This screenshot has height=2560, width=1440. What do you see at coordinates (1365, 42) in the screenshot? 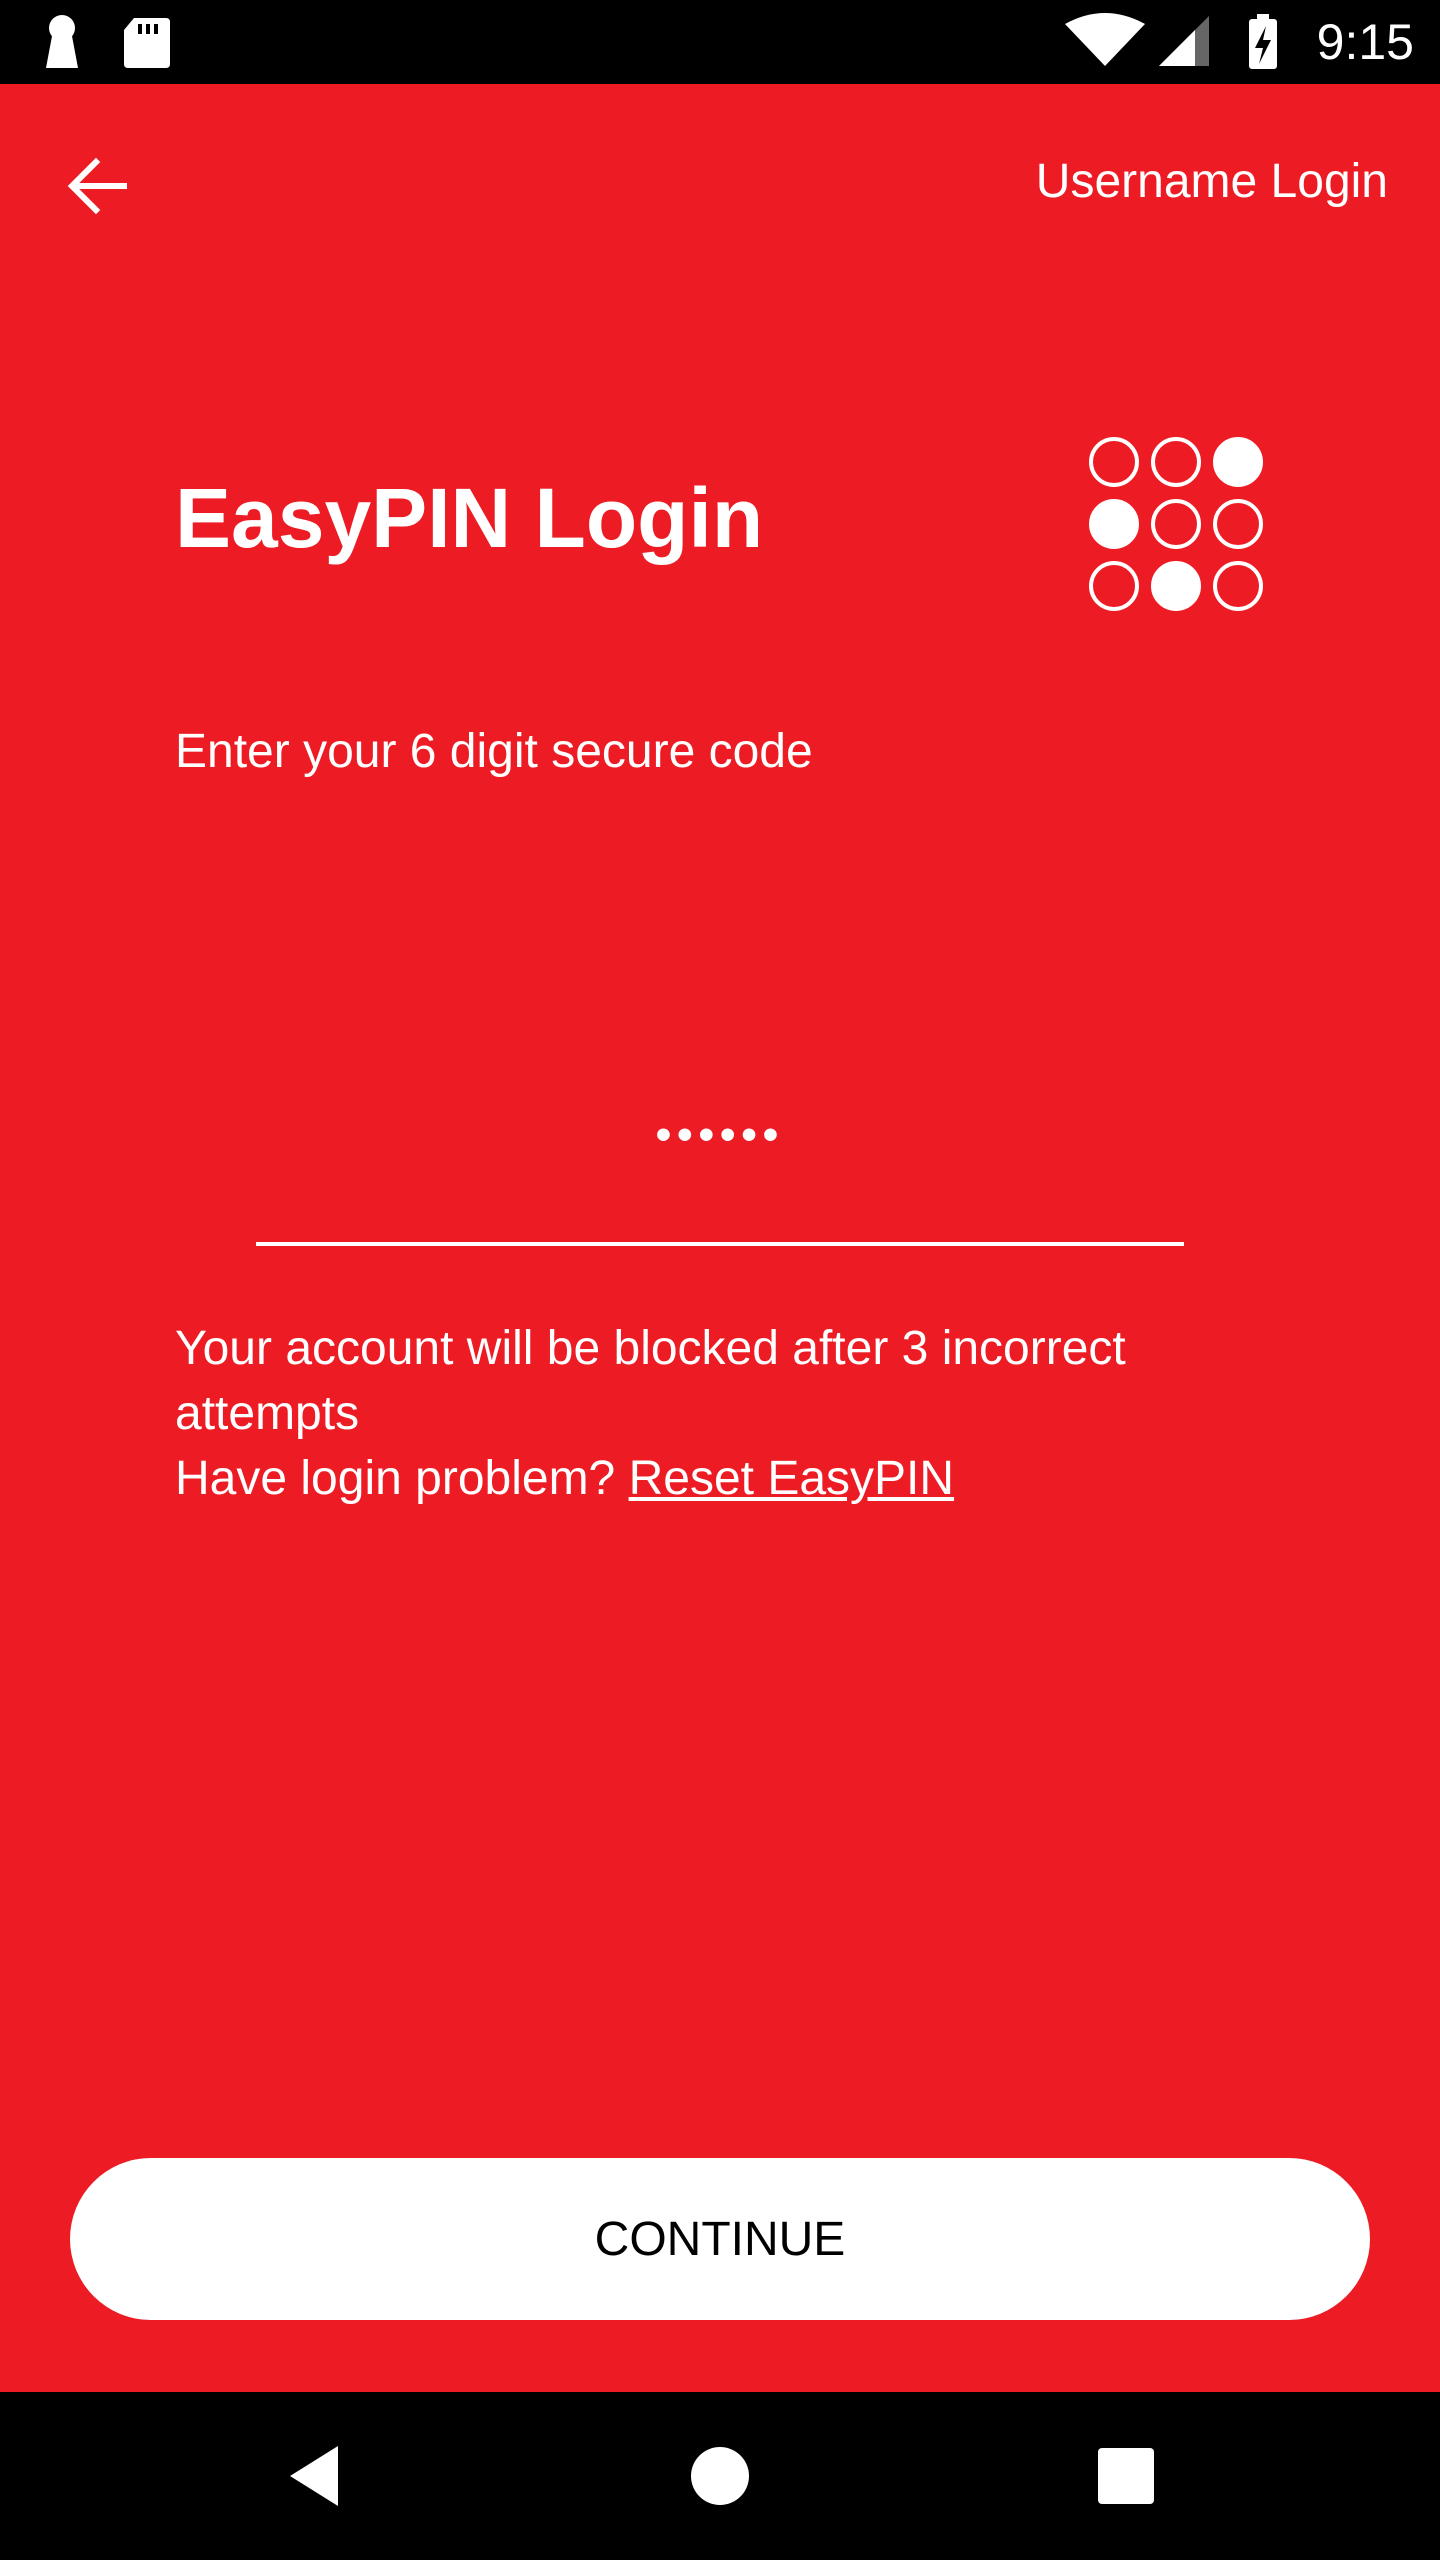
I see `status-time: 9:15` at bounding box center [1365, 42].